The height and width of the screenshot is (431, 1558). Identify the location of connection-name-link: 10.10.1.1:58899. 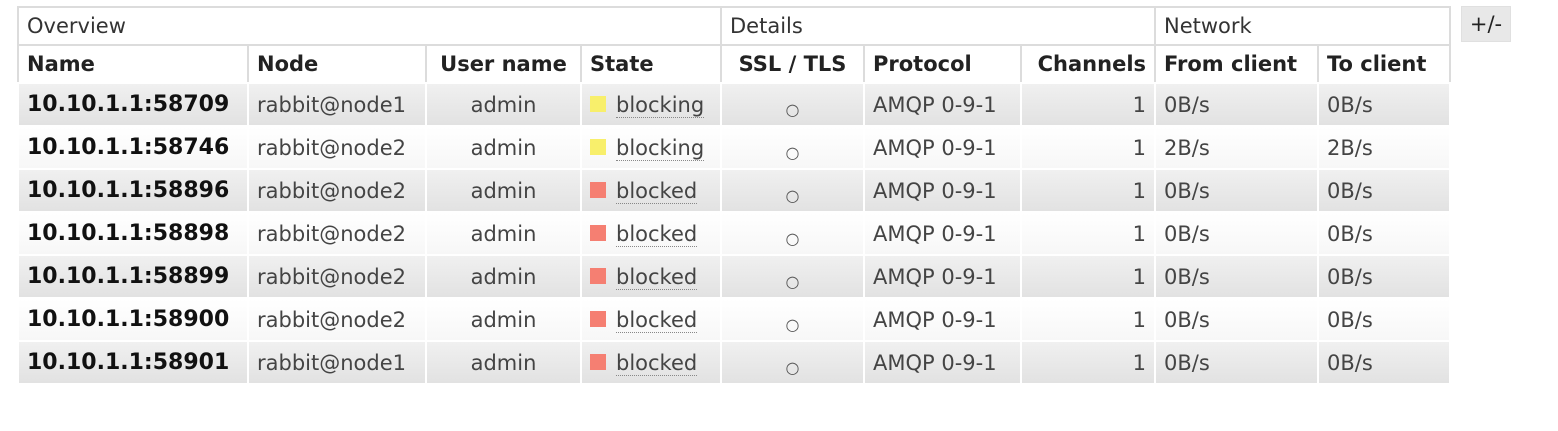
(133, 276).